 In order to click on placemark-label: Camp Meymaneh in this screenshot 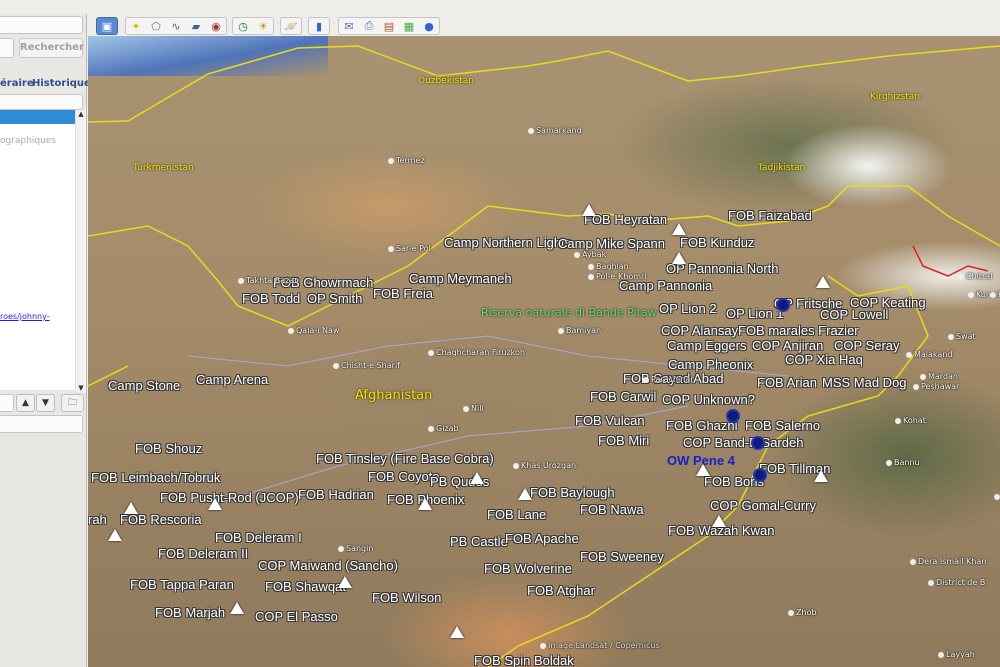, I will do `click(460, 278)`.